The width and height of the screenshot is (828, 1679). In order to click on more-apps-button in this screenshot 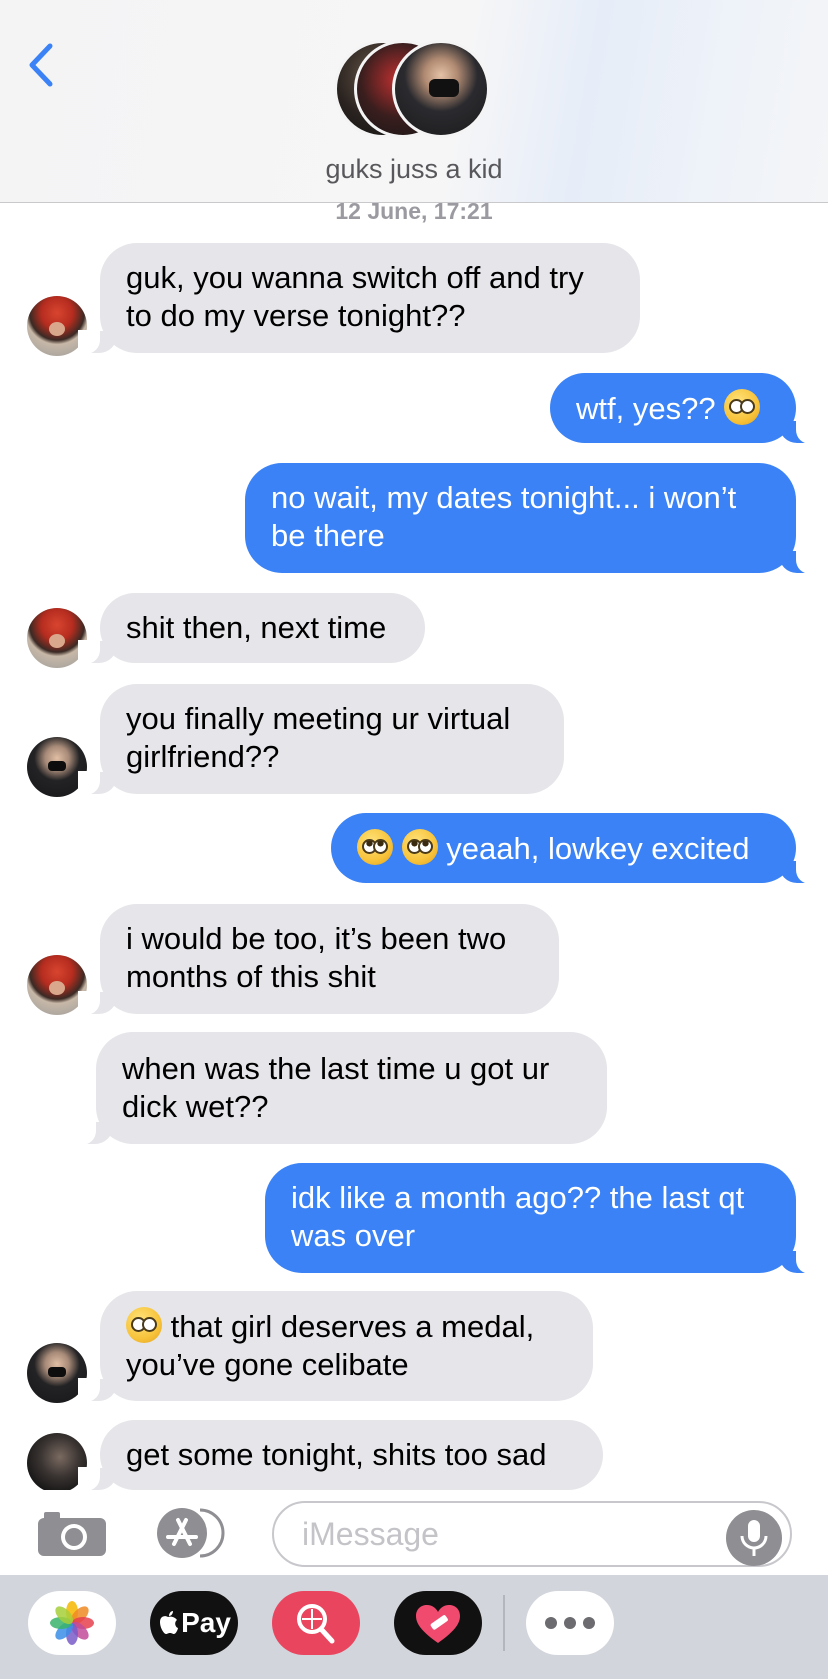, I will do `click(570, 1623)`.